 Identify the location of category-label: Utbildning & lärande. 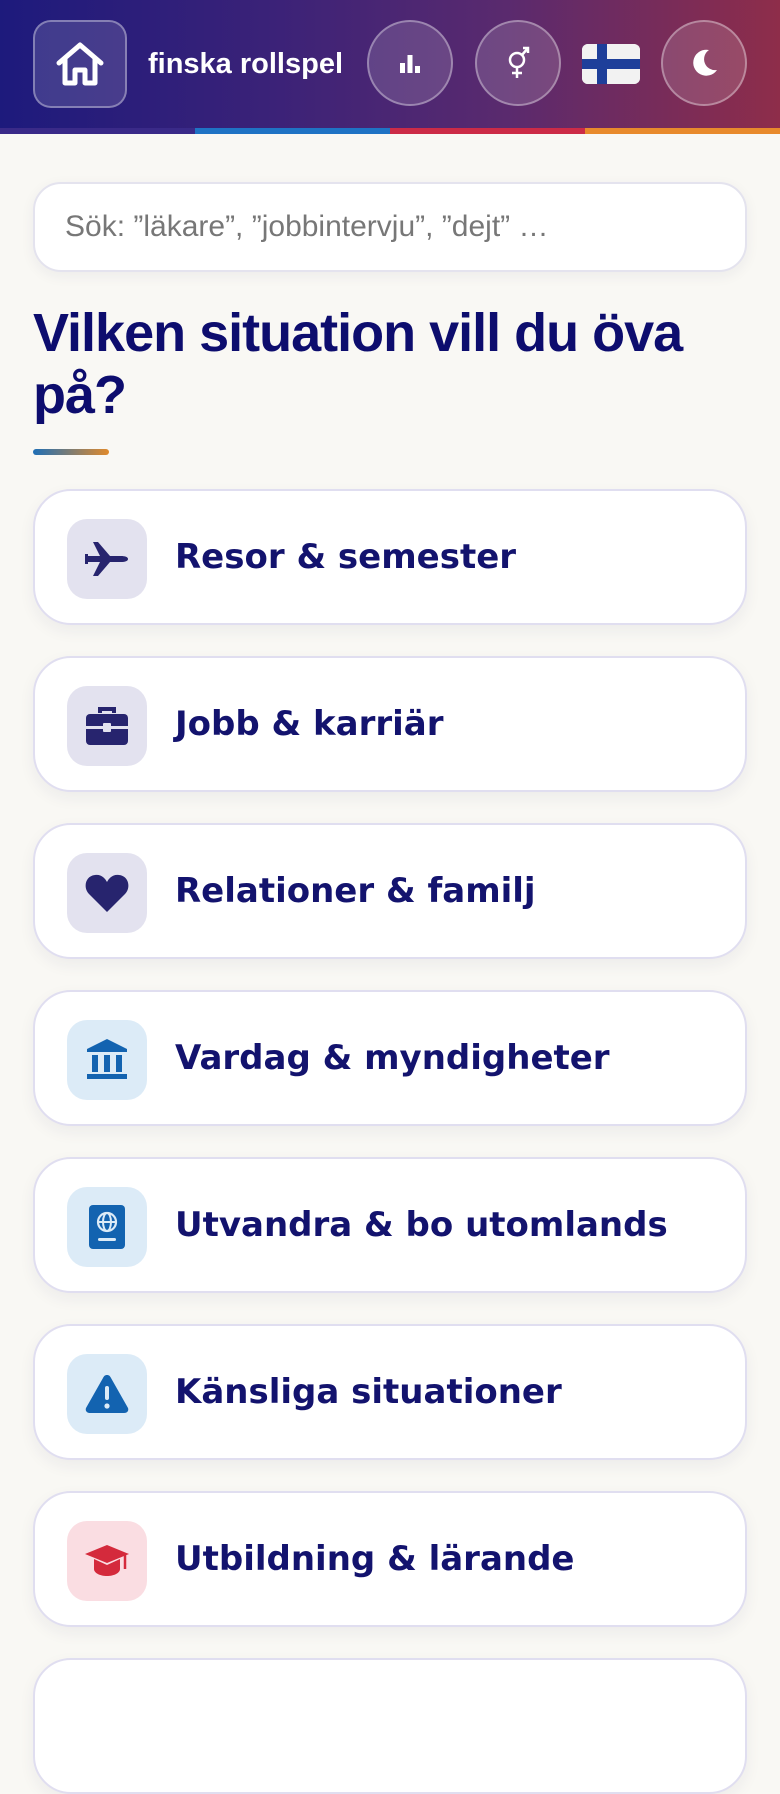
(375, 1559).